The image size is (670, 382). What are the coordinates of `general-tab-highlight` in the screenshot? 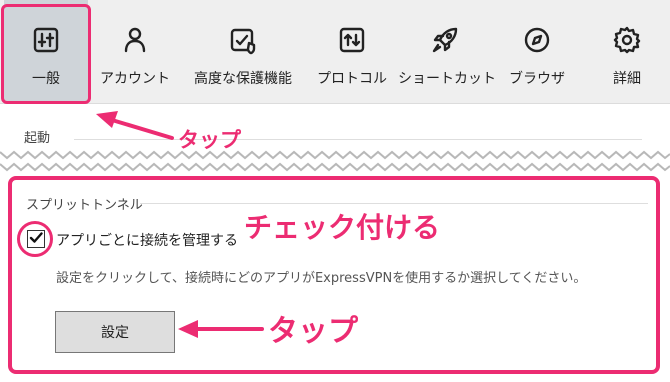 It's located at (46, 54).